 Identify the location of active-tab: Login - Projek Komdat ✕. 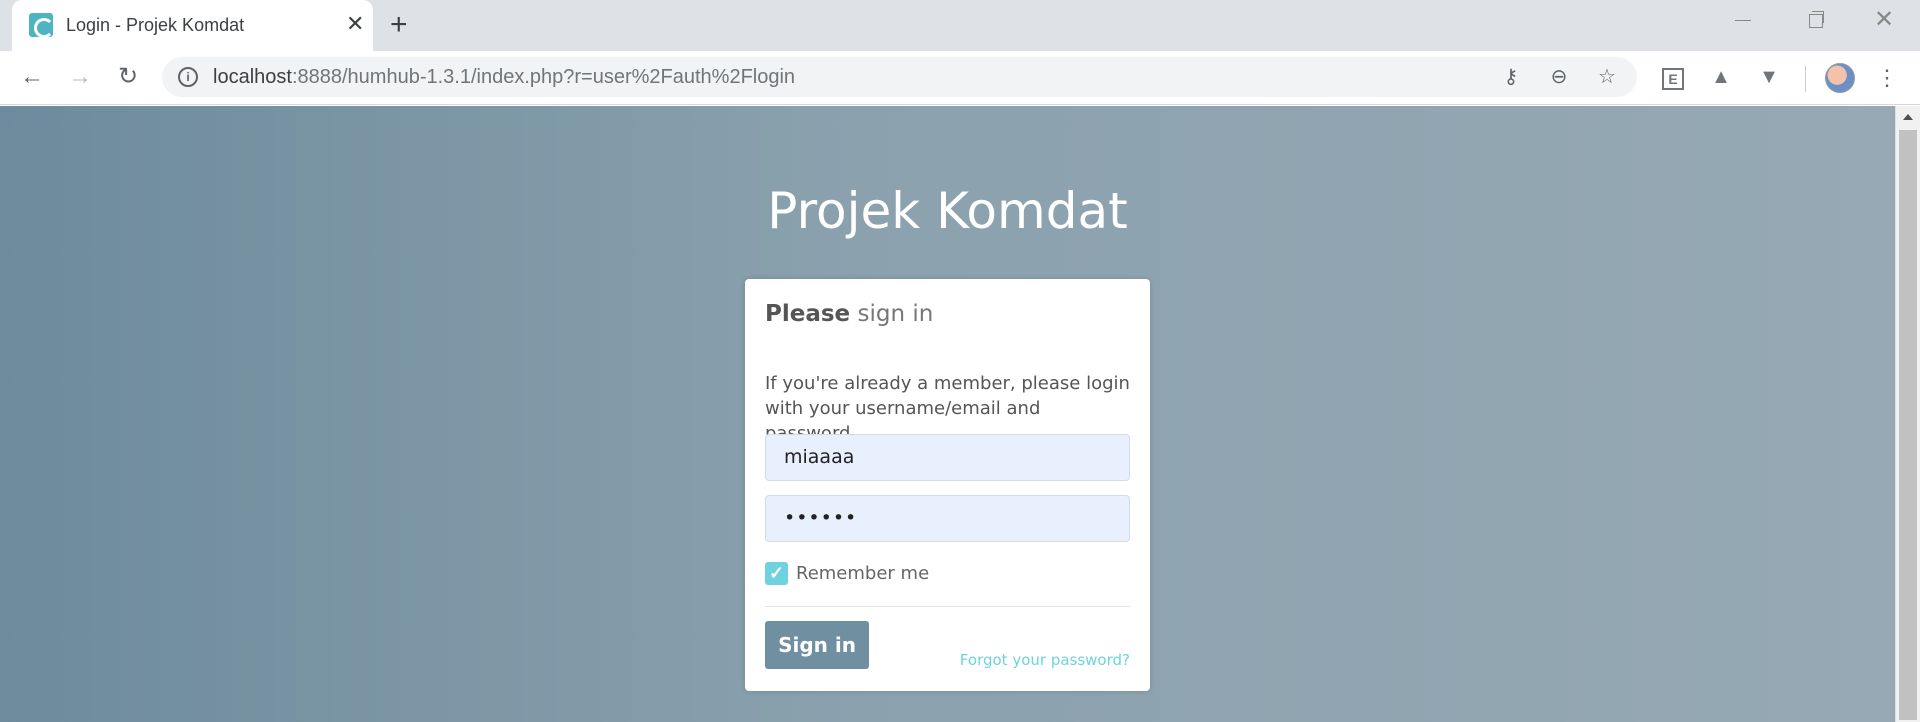
(192, 25).